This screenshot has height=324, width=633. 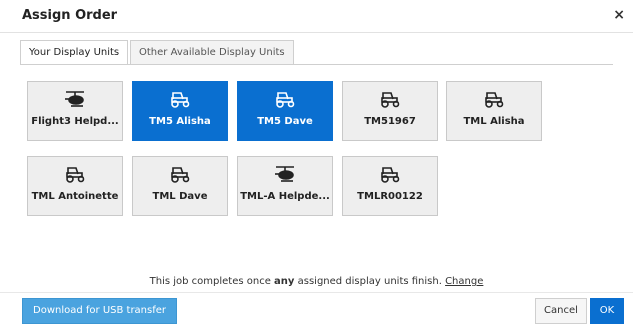 What do you see at coordinates (284, 281) in the screenshot?
I see `status-emphasis: any` at bounding box center [284, 281].